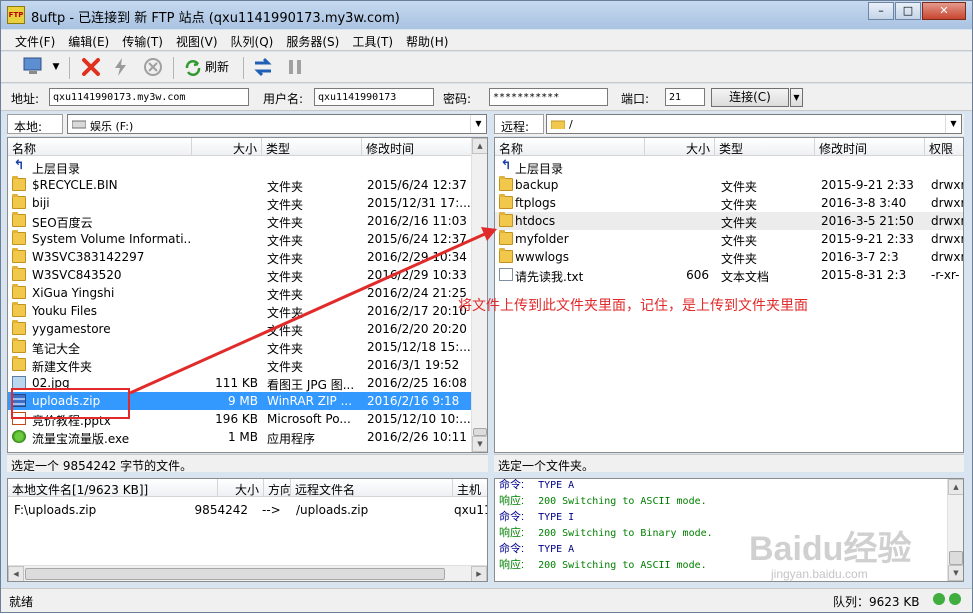 Image resolution: width=973 pixels, height=614 pixels. I want to click on watermark-url: jingyan.baidu.com, so click(819, 574).